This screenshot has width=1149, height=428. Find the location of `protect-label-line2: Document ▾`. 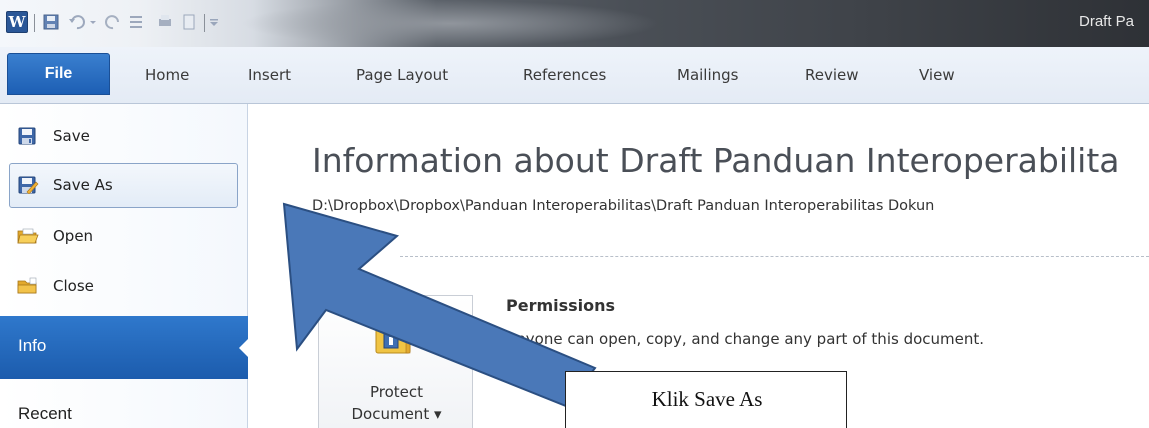

protect-label-line2: Document ▾ is located at coordinates (396, 414).